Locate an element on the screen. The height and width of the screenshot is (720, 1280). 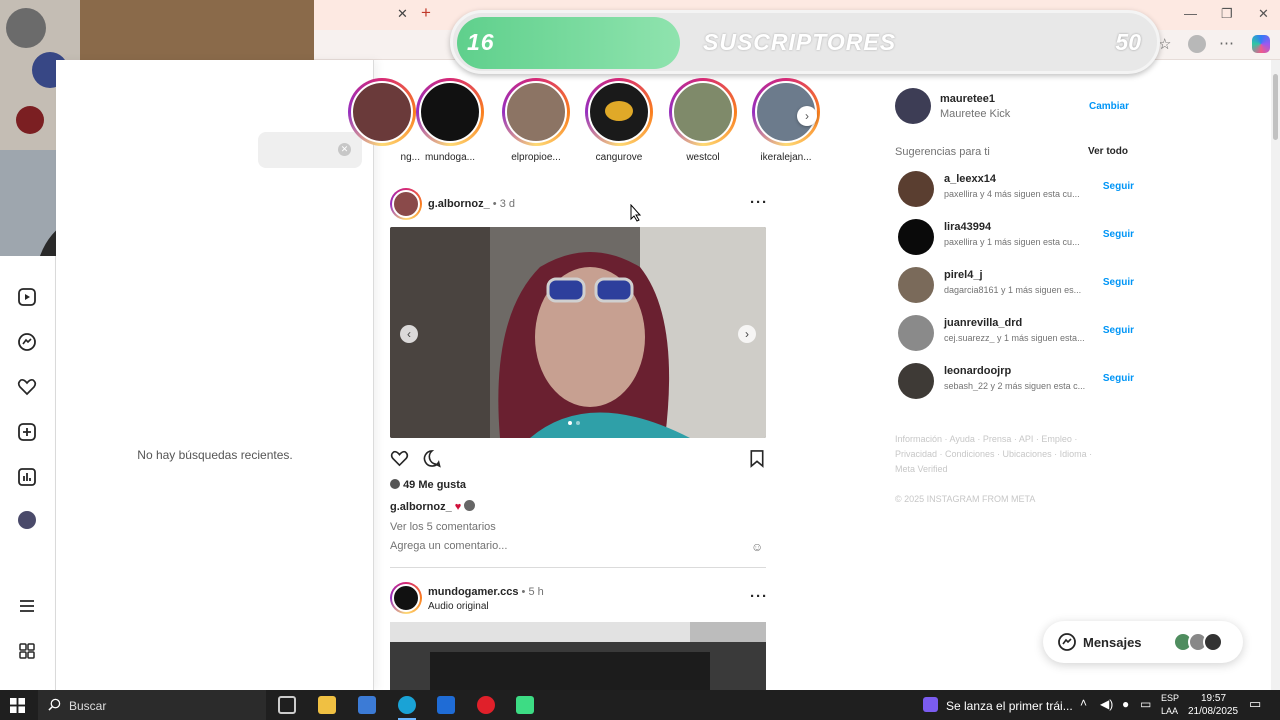
close-tab-icon: ✕ is located at coordinates (402, 14).